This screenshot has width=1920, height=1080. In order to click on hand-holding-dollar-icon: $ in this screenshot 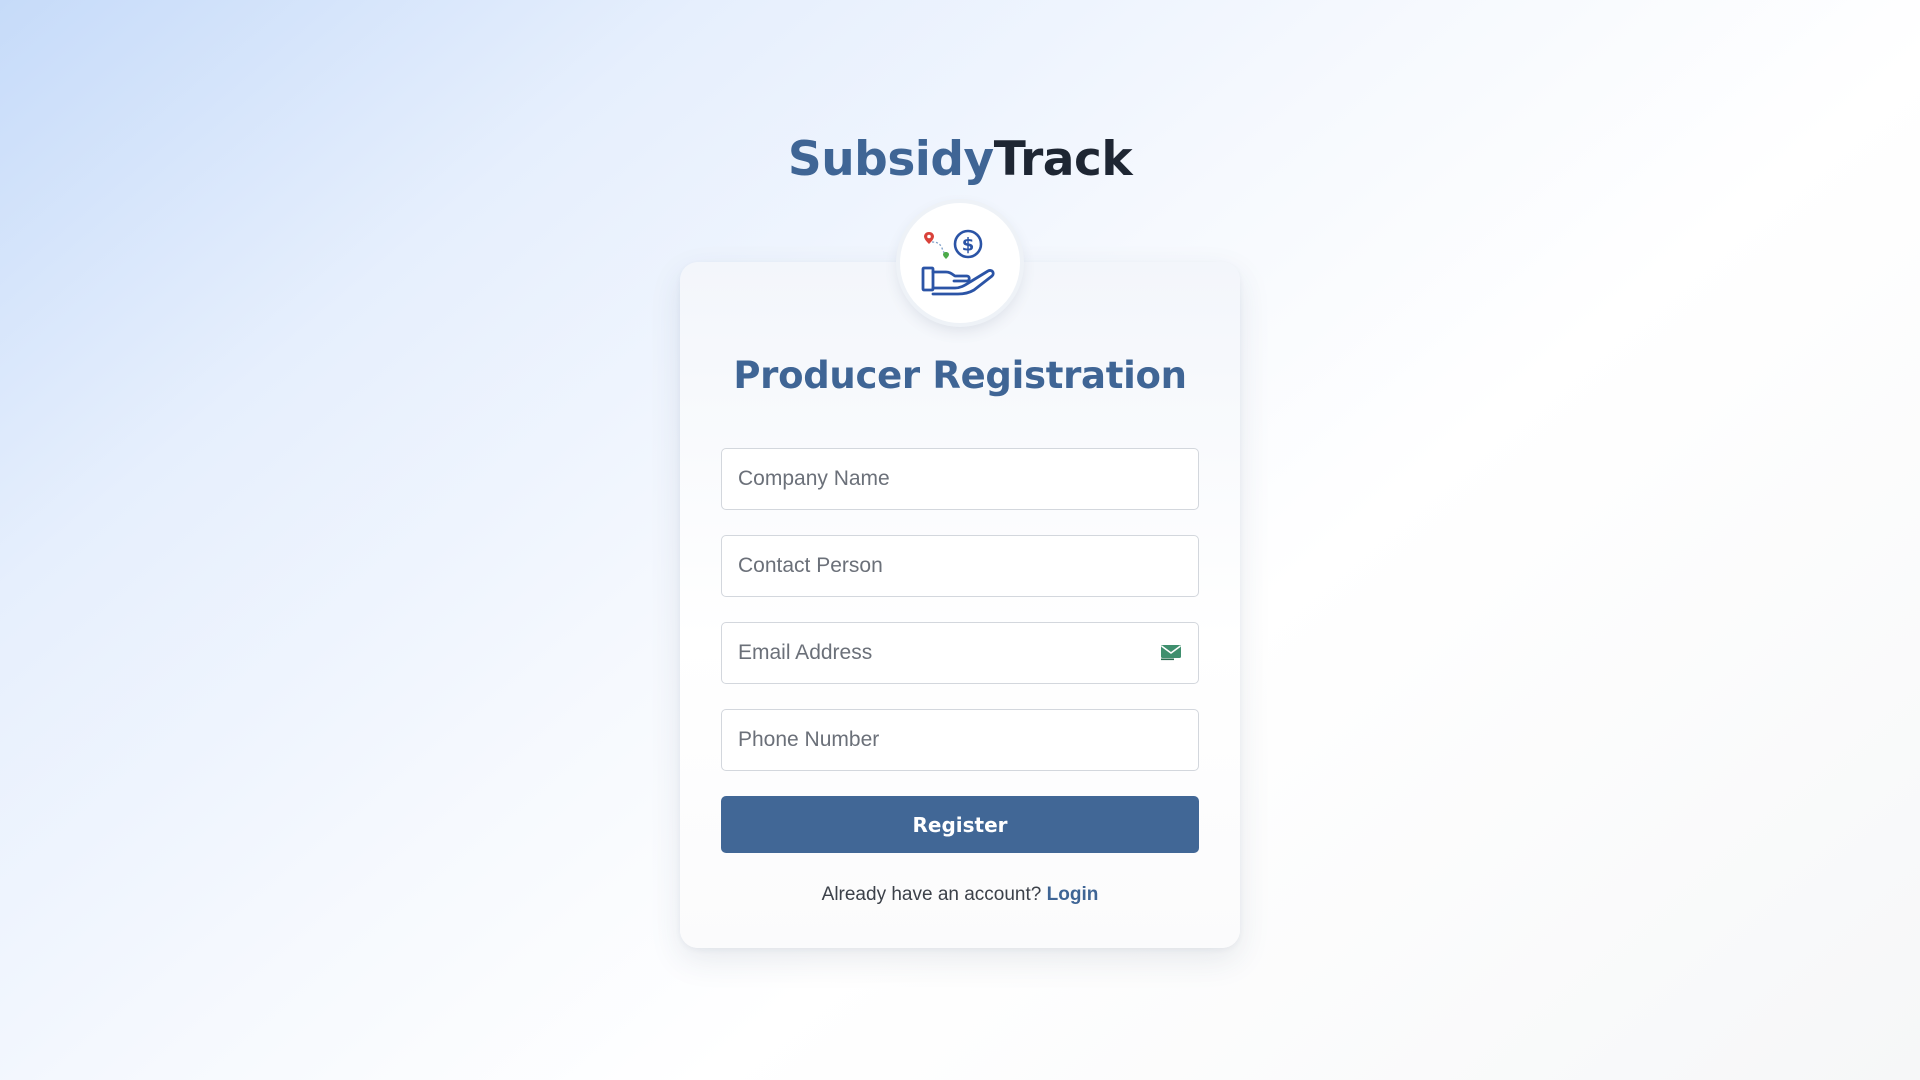, I will do `click(958, 262)`.